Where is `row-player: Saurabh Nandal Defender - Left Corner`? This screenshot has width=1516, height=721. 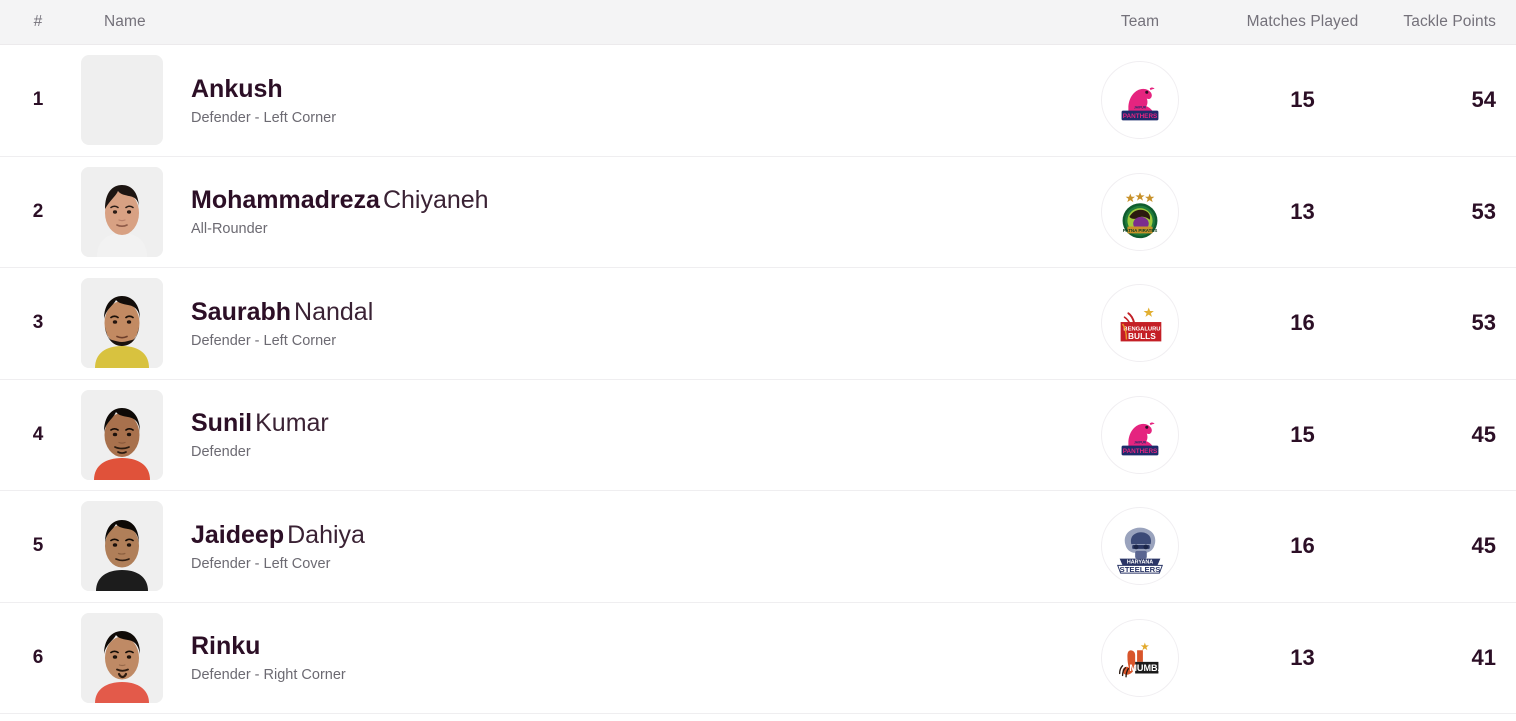 row-player: Saurabh Nandal Defender - Left Corner is located at coordinates (565, 323).